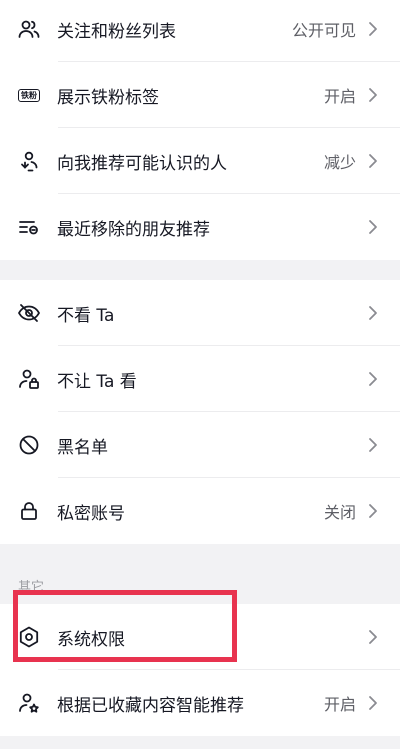 The height and width of the screenshot is (749, 400). Describe the element at coordinates (200, 379) in the screenshot. I see `row-dont-let-ta-see: 不让 Ta 看` at that location.